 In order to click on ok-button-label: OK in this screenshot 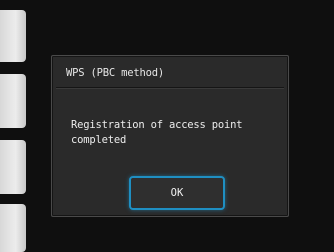, I will do `click(177, 193)`.